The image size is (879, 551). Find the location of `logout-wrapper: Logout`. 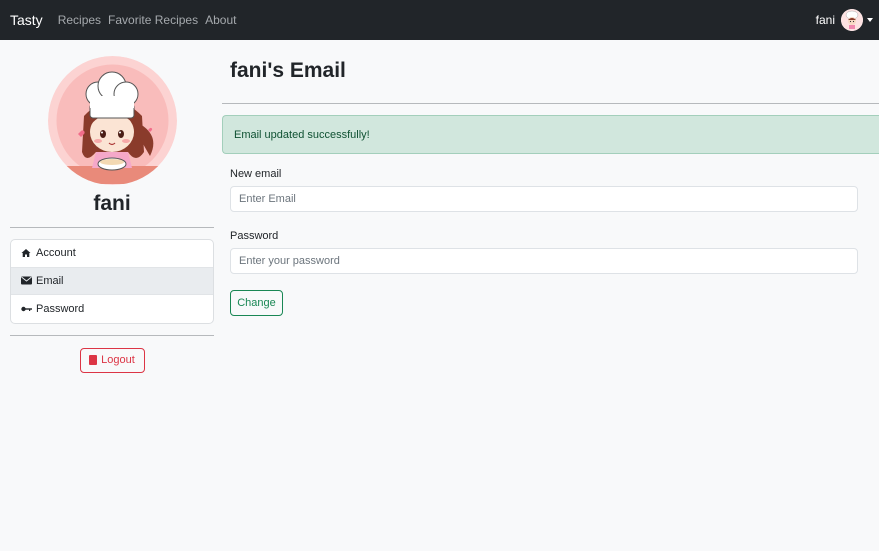

logout-wrapper: Logout is located at coordinates (112, 360).